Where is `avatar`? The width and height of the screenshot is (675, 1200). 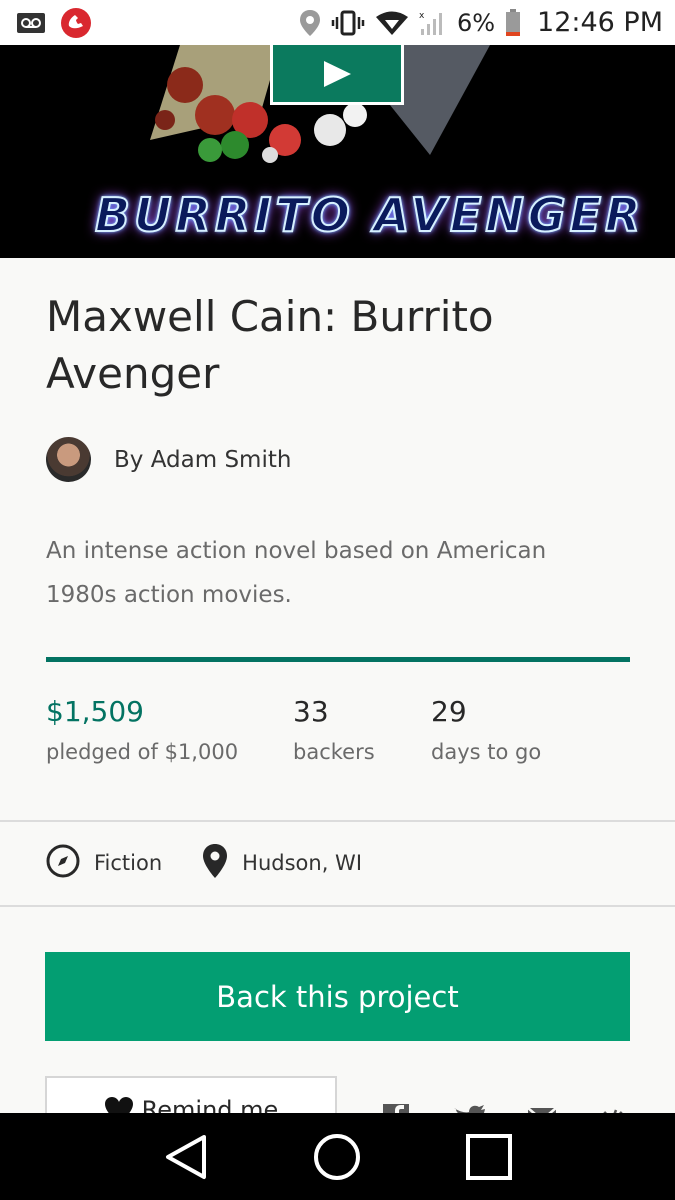 avatar is located at coordinates (68, 459).